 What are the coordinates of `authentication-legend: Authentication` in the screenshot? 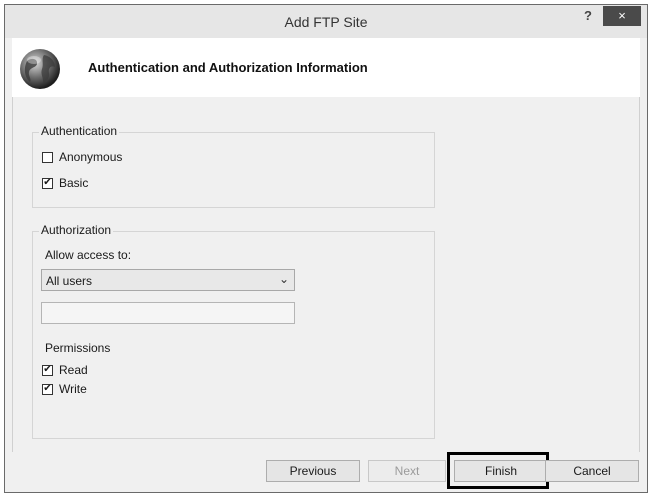 It's located at (79, 131).